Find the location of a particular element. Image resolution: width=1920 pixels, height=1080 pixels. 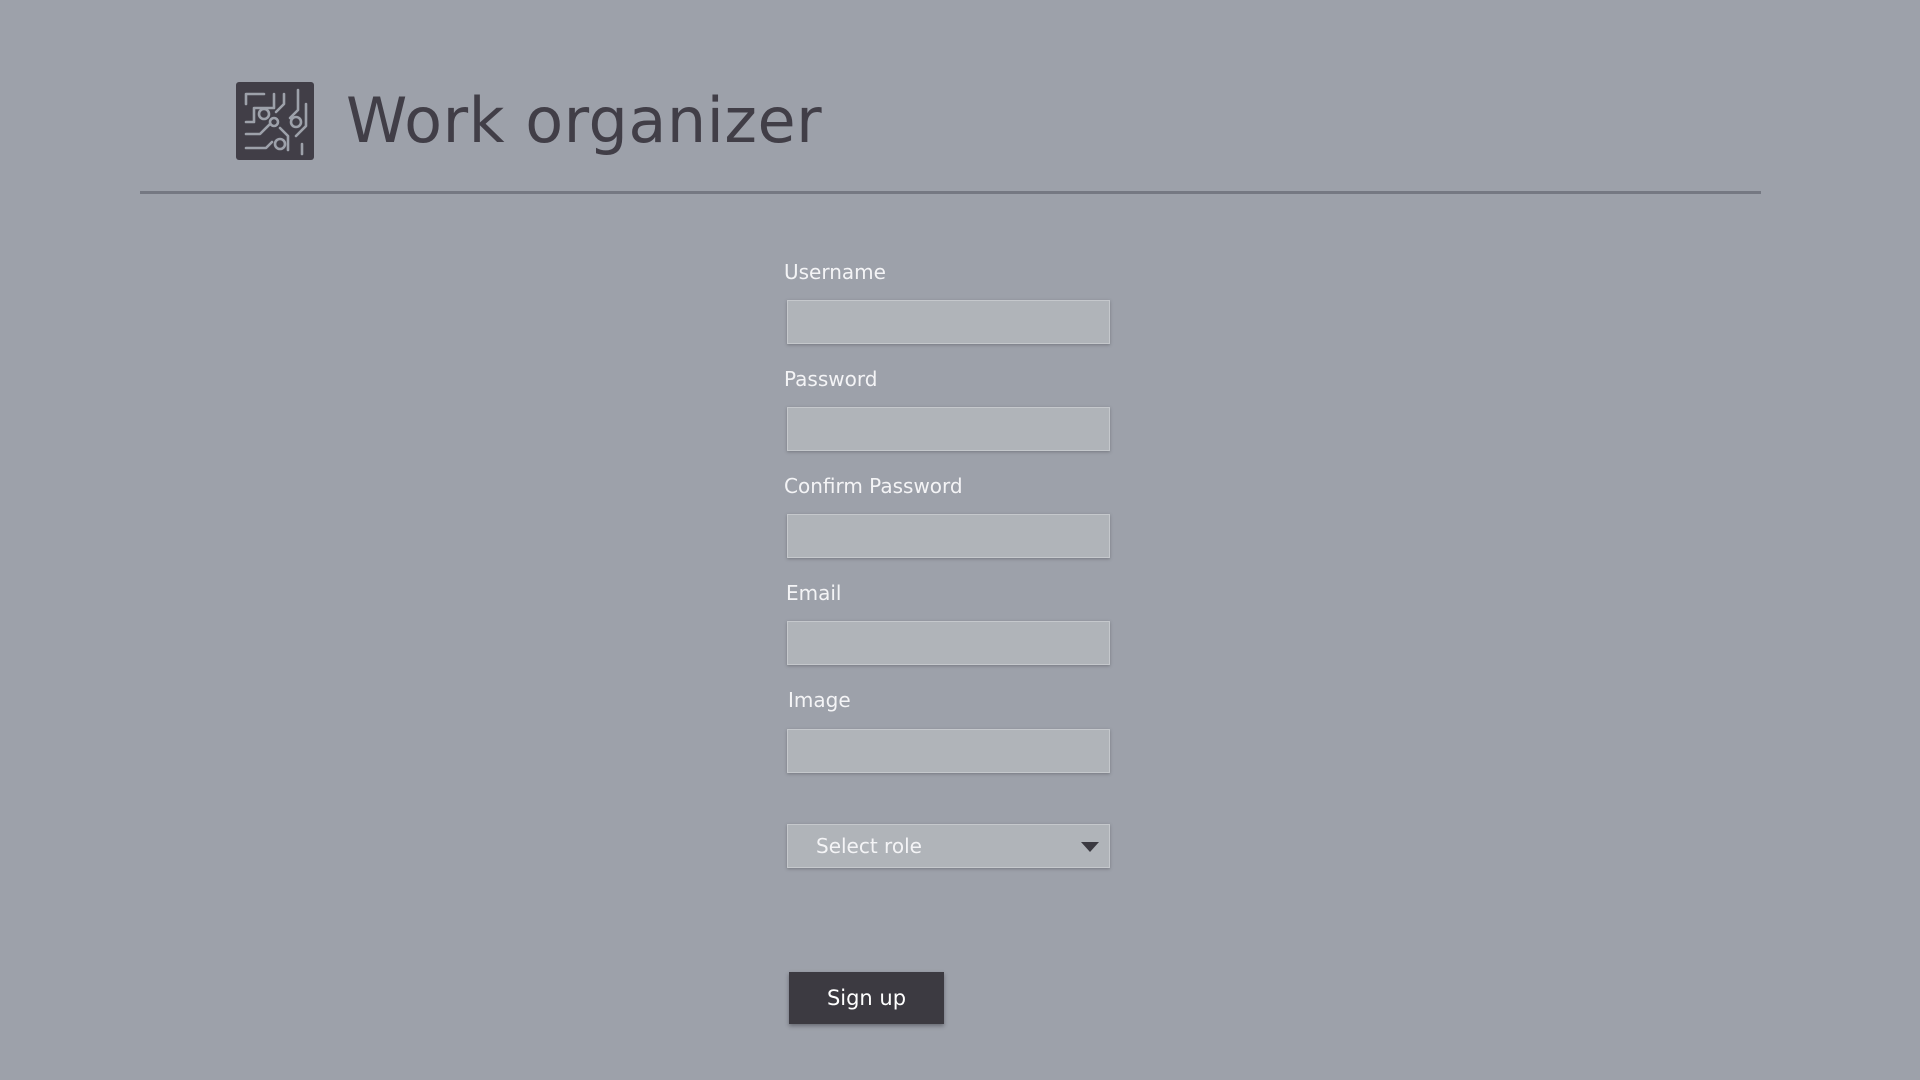

image-label: Image is located at coordinates (819, 700).